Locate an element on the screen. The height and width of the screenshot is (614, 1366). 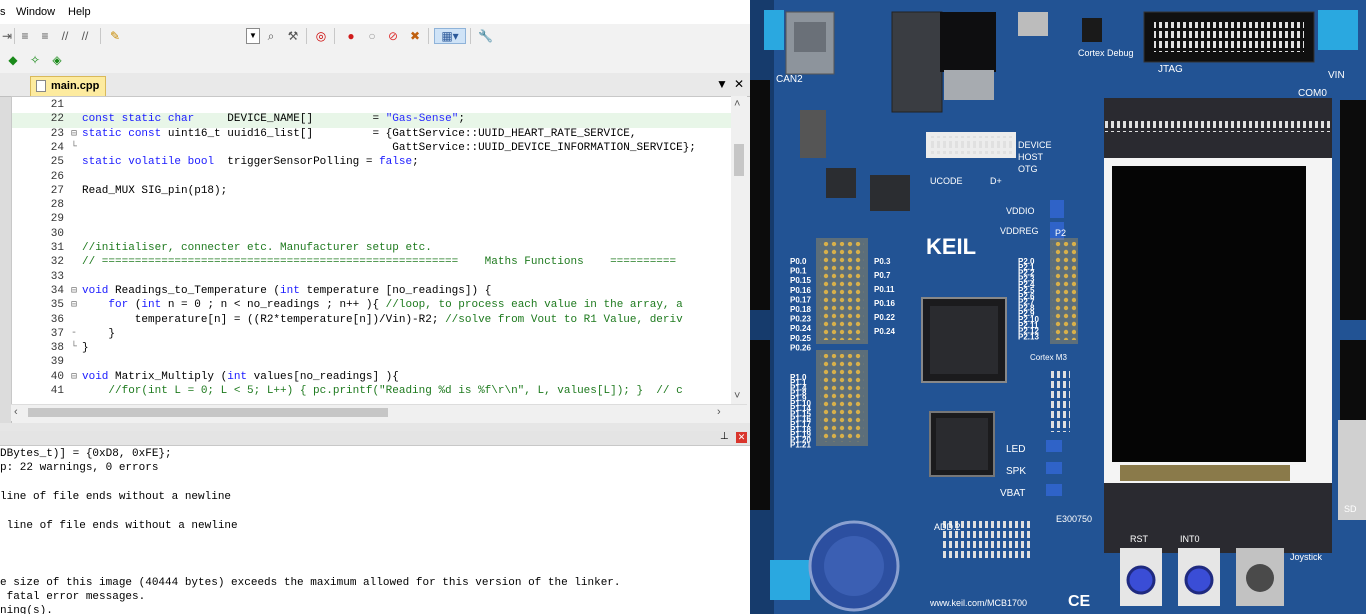
find-in-files-icon: ✎ is located at coordinates (115, 36).